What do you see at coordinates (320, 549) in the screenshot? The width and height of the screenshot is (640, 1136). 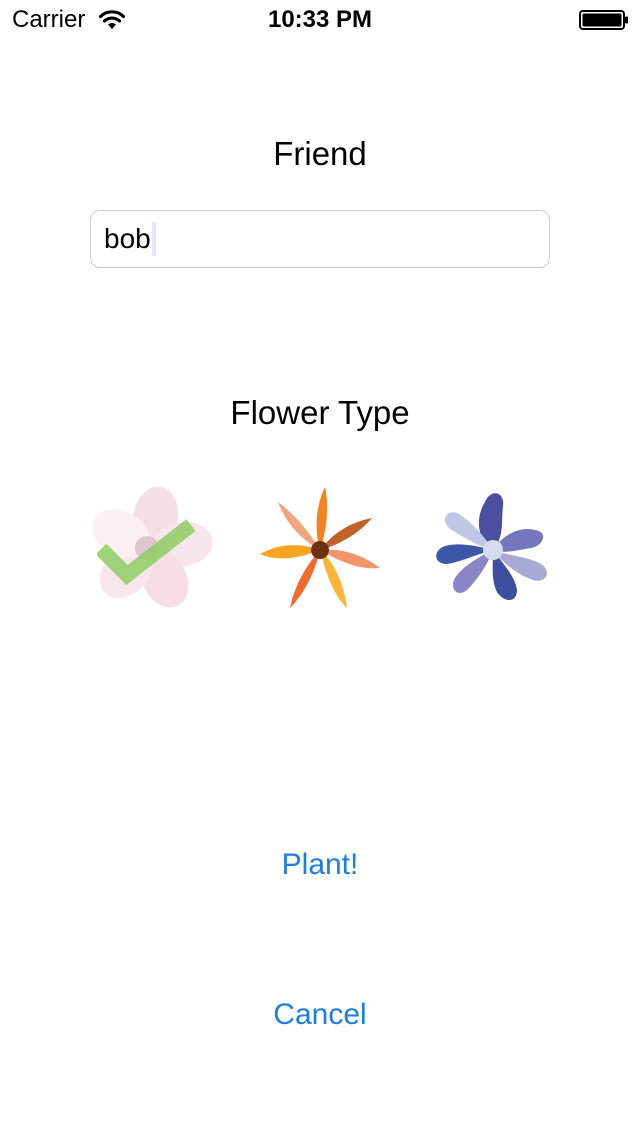 I see `orange-flower-icon` at bounding box center [320, 549].